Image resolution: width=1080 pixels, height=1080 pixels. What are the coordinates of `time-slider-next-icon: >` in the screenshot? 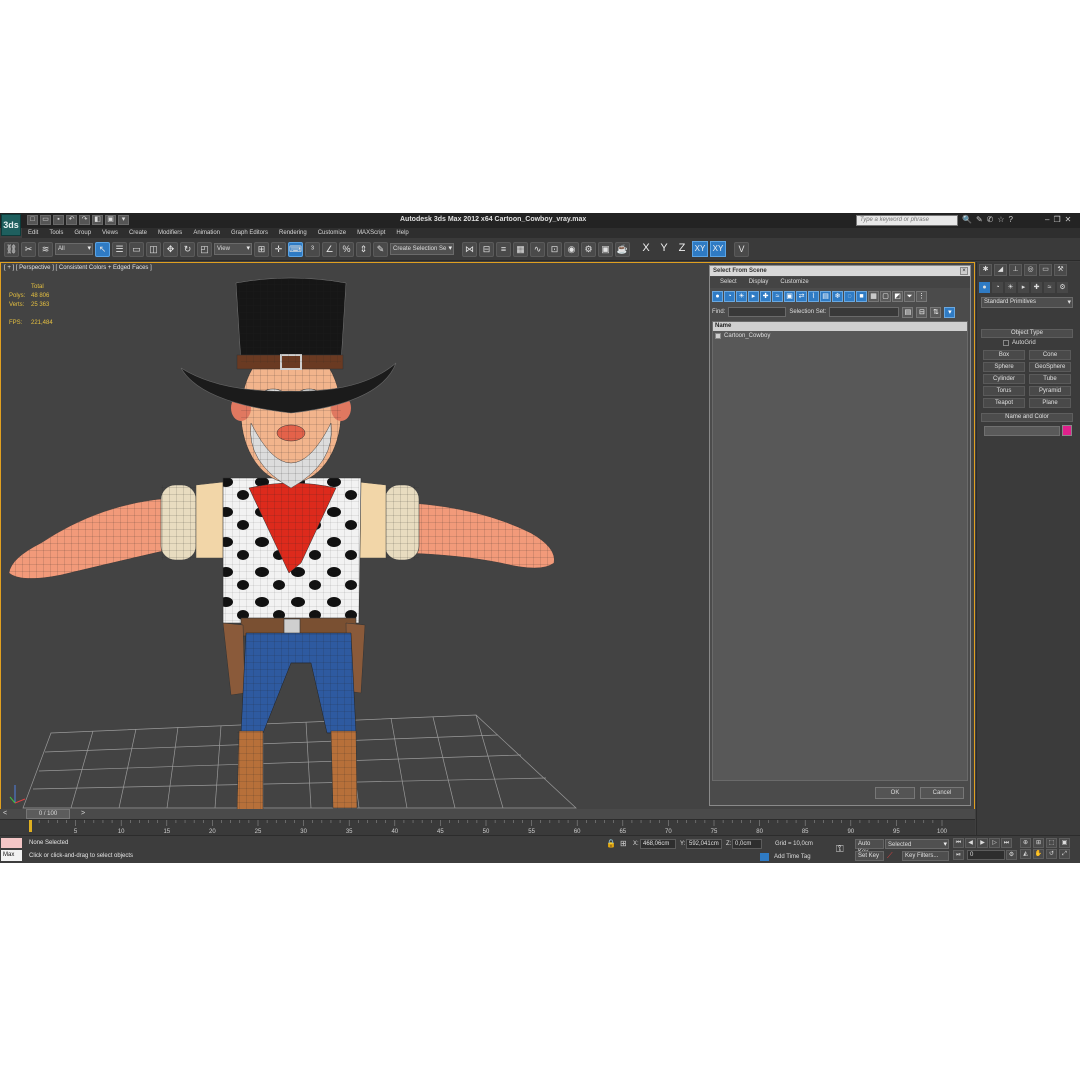 It's located at (83, 814).